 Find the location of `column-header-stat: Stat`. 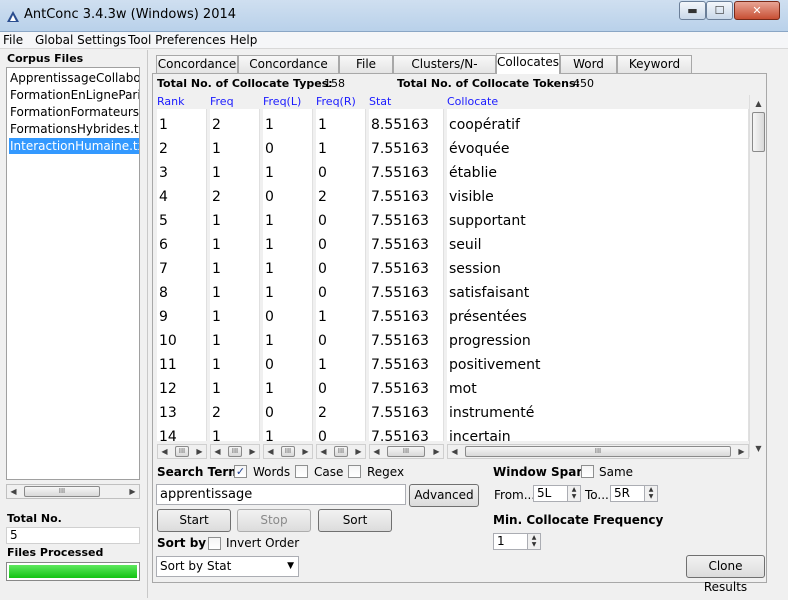

column-header-stat: Stat is located at coordinates (380, 101).